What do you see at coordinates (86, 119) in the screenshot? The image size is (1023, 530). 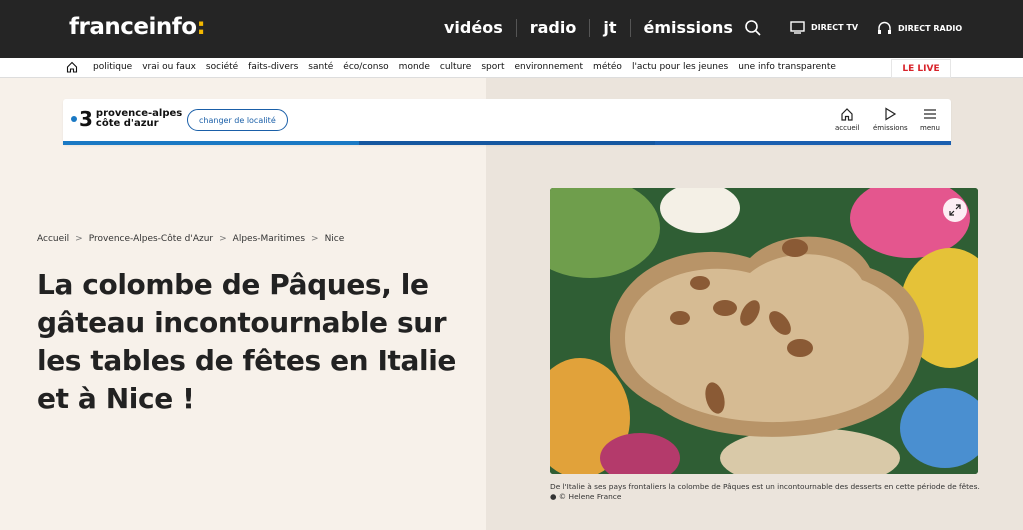 I see `region-channel-number: 3` at bounding box center [86, 119].